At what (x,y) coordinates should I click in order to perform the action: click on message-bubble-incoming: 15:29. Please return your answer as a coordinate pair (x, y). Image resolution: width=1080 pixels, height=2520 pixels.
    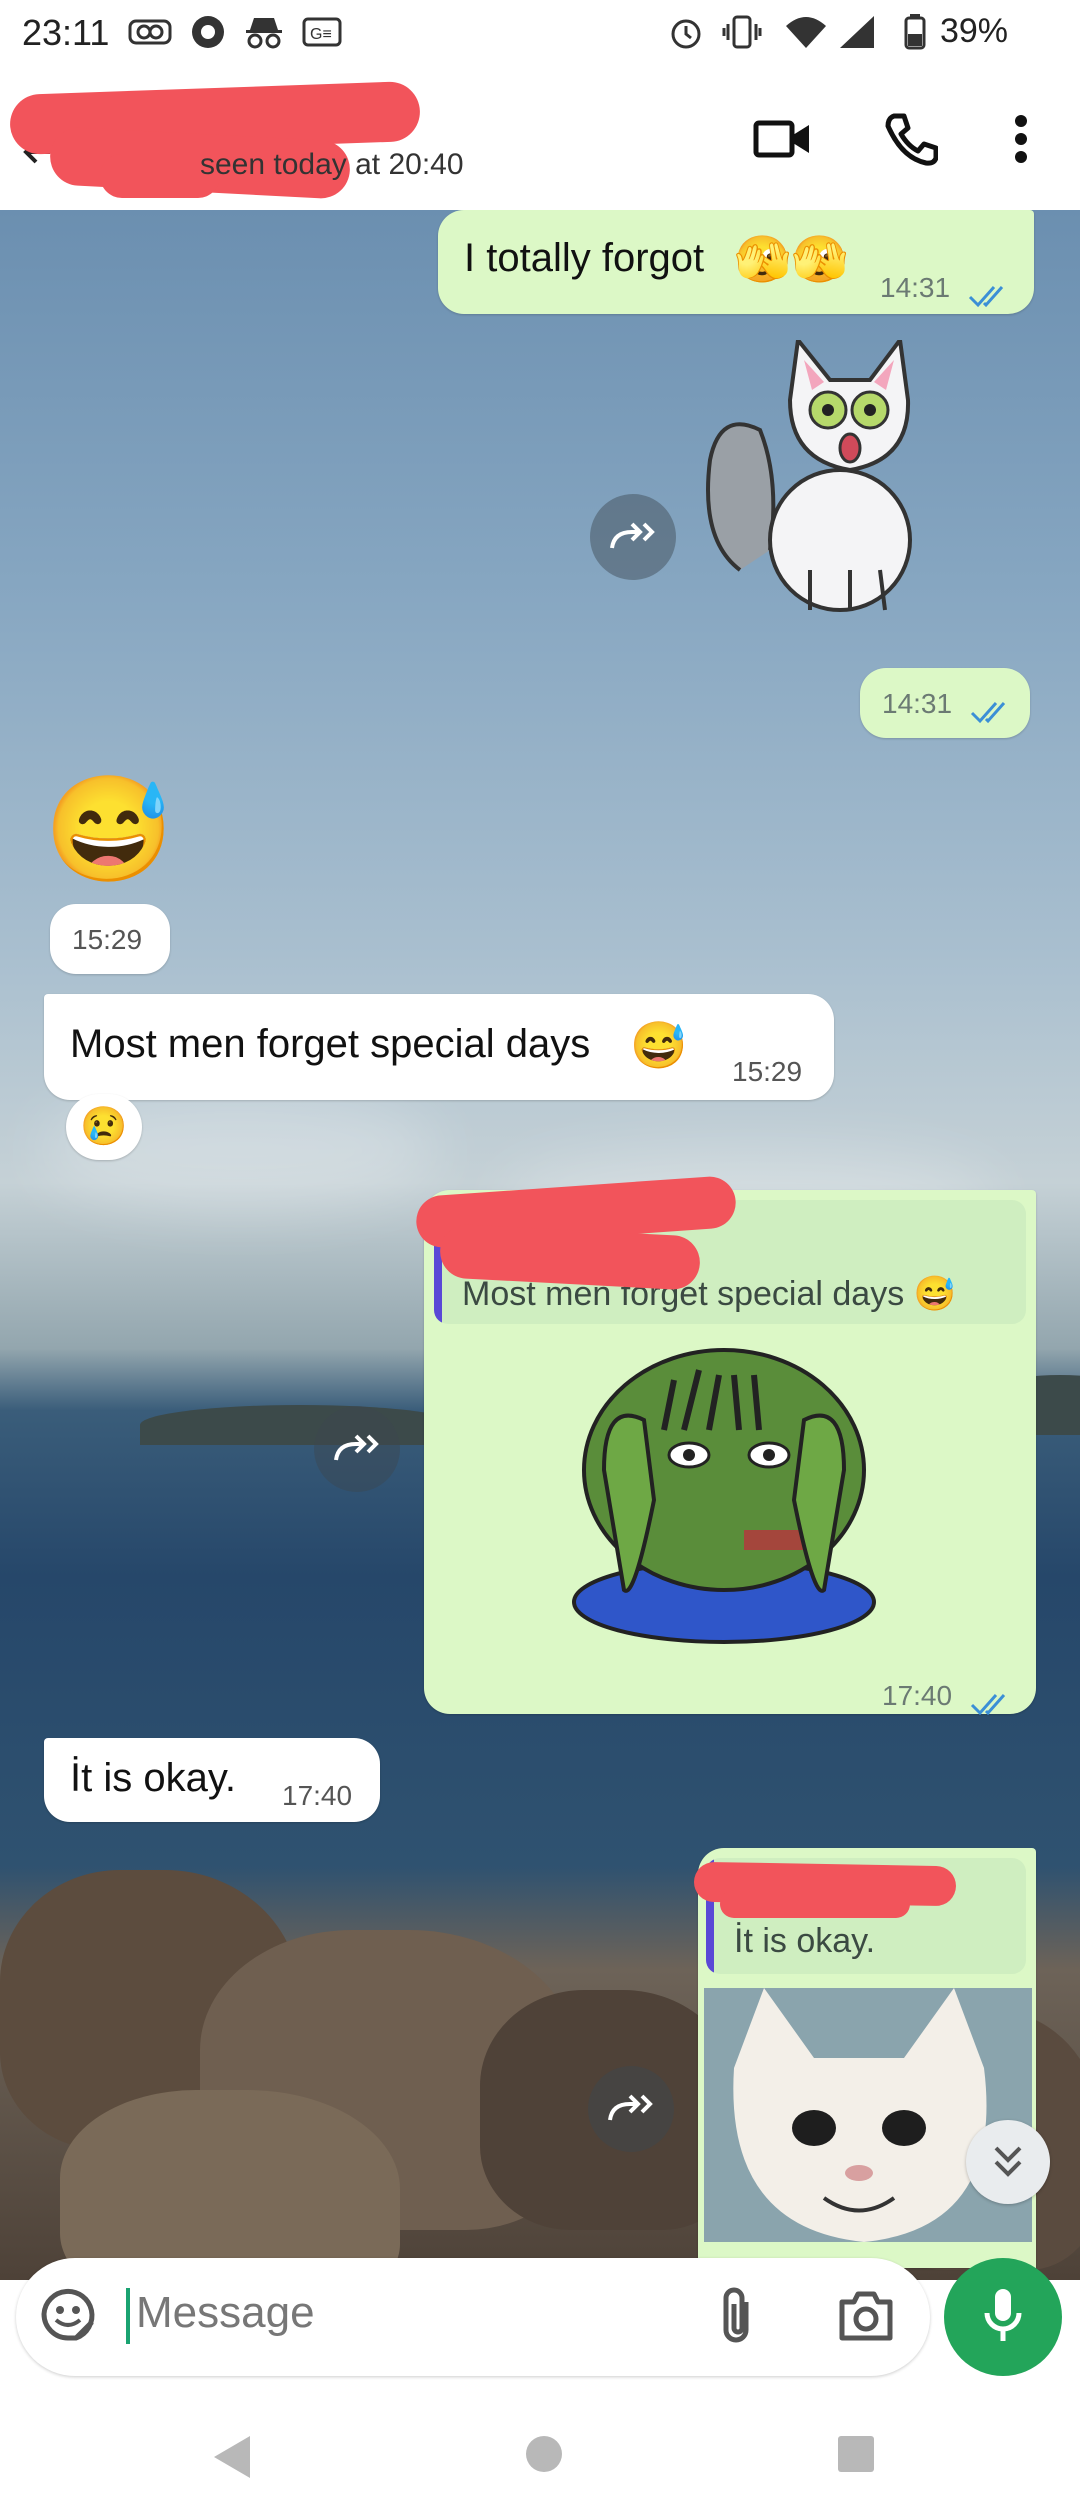
    Looking at the image, I should click on (110, 939).